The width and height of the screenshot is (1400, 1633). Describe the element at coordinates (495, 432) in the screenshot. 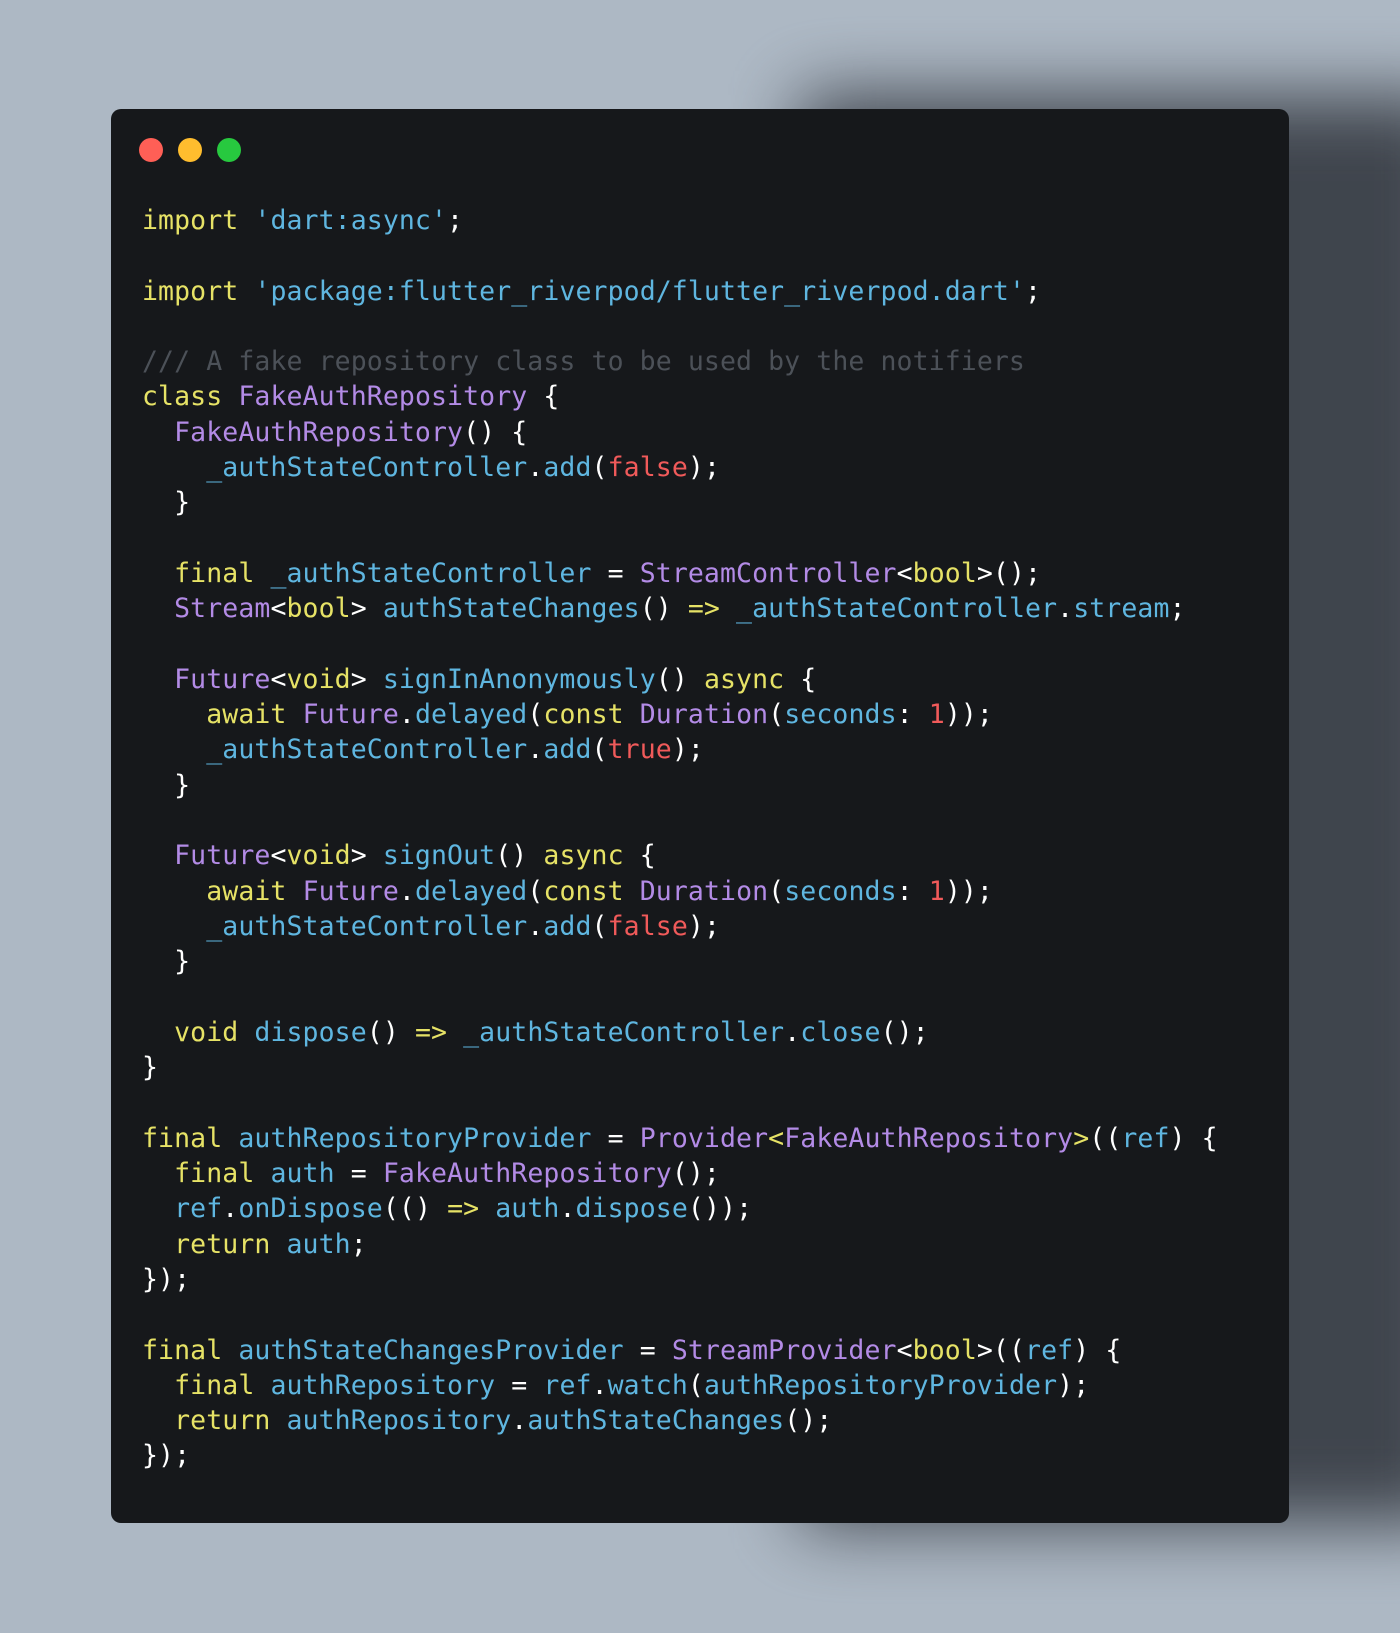

I see `code-token-plain: () {` at that location.